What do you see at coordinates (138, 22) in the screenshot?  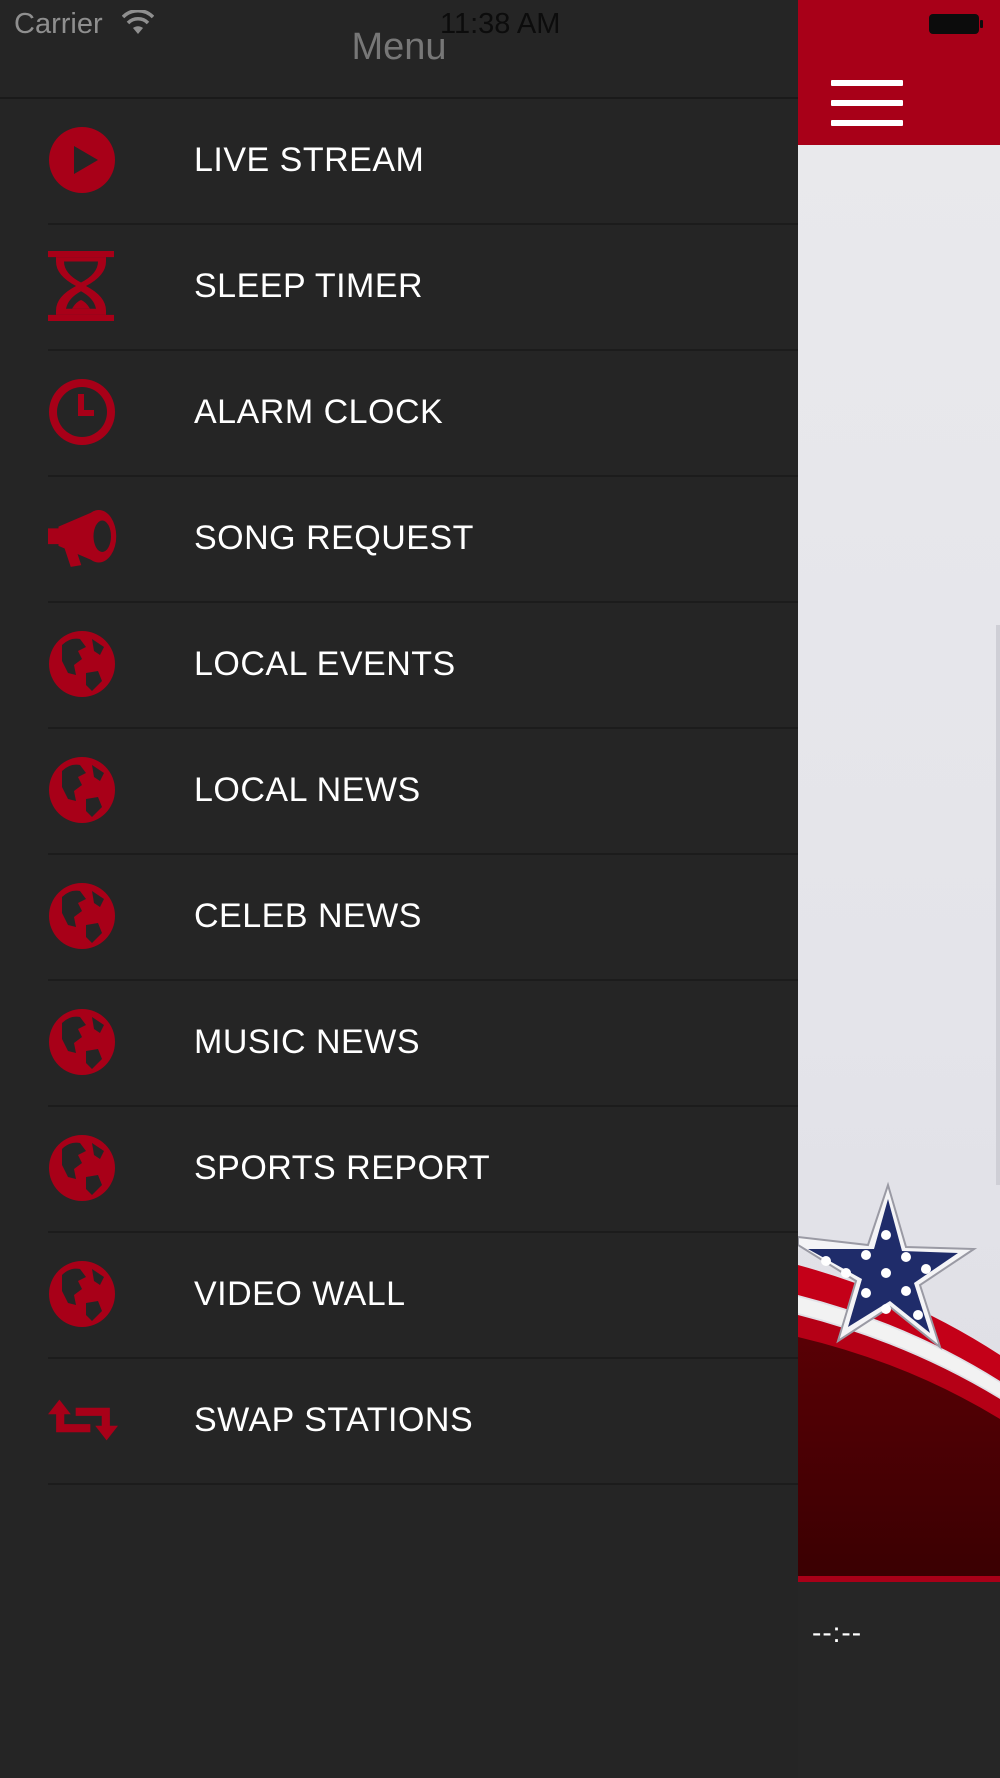 I see `wifi-icon` at bounding box center [138, 22].